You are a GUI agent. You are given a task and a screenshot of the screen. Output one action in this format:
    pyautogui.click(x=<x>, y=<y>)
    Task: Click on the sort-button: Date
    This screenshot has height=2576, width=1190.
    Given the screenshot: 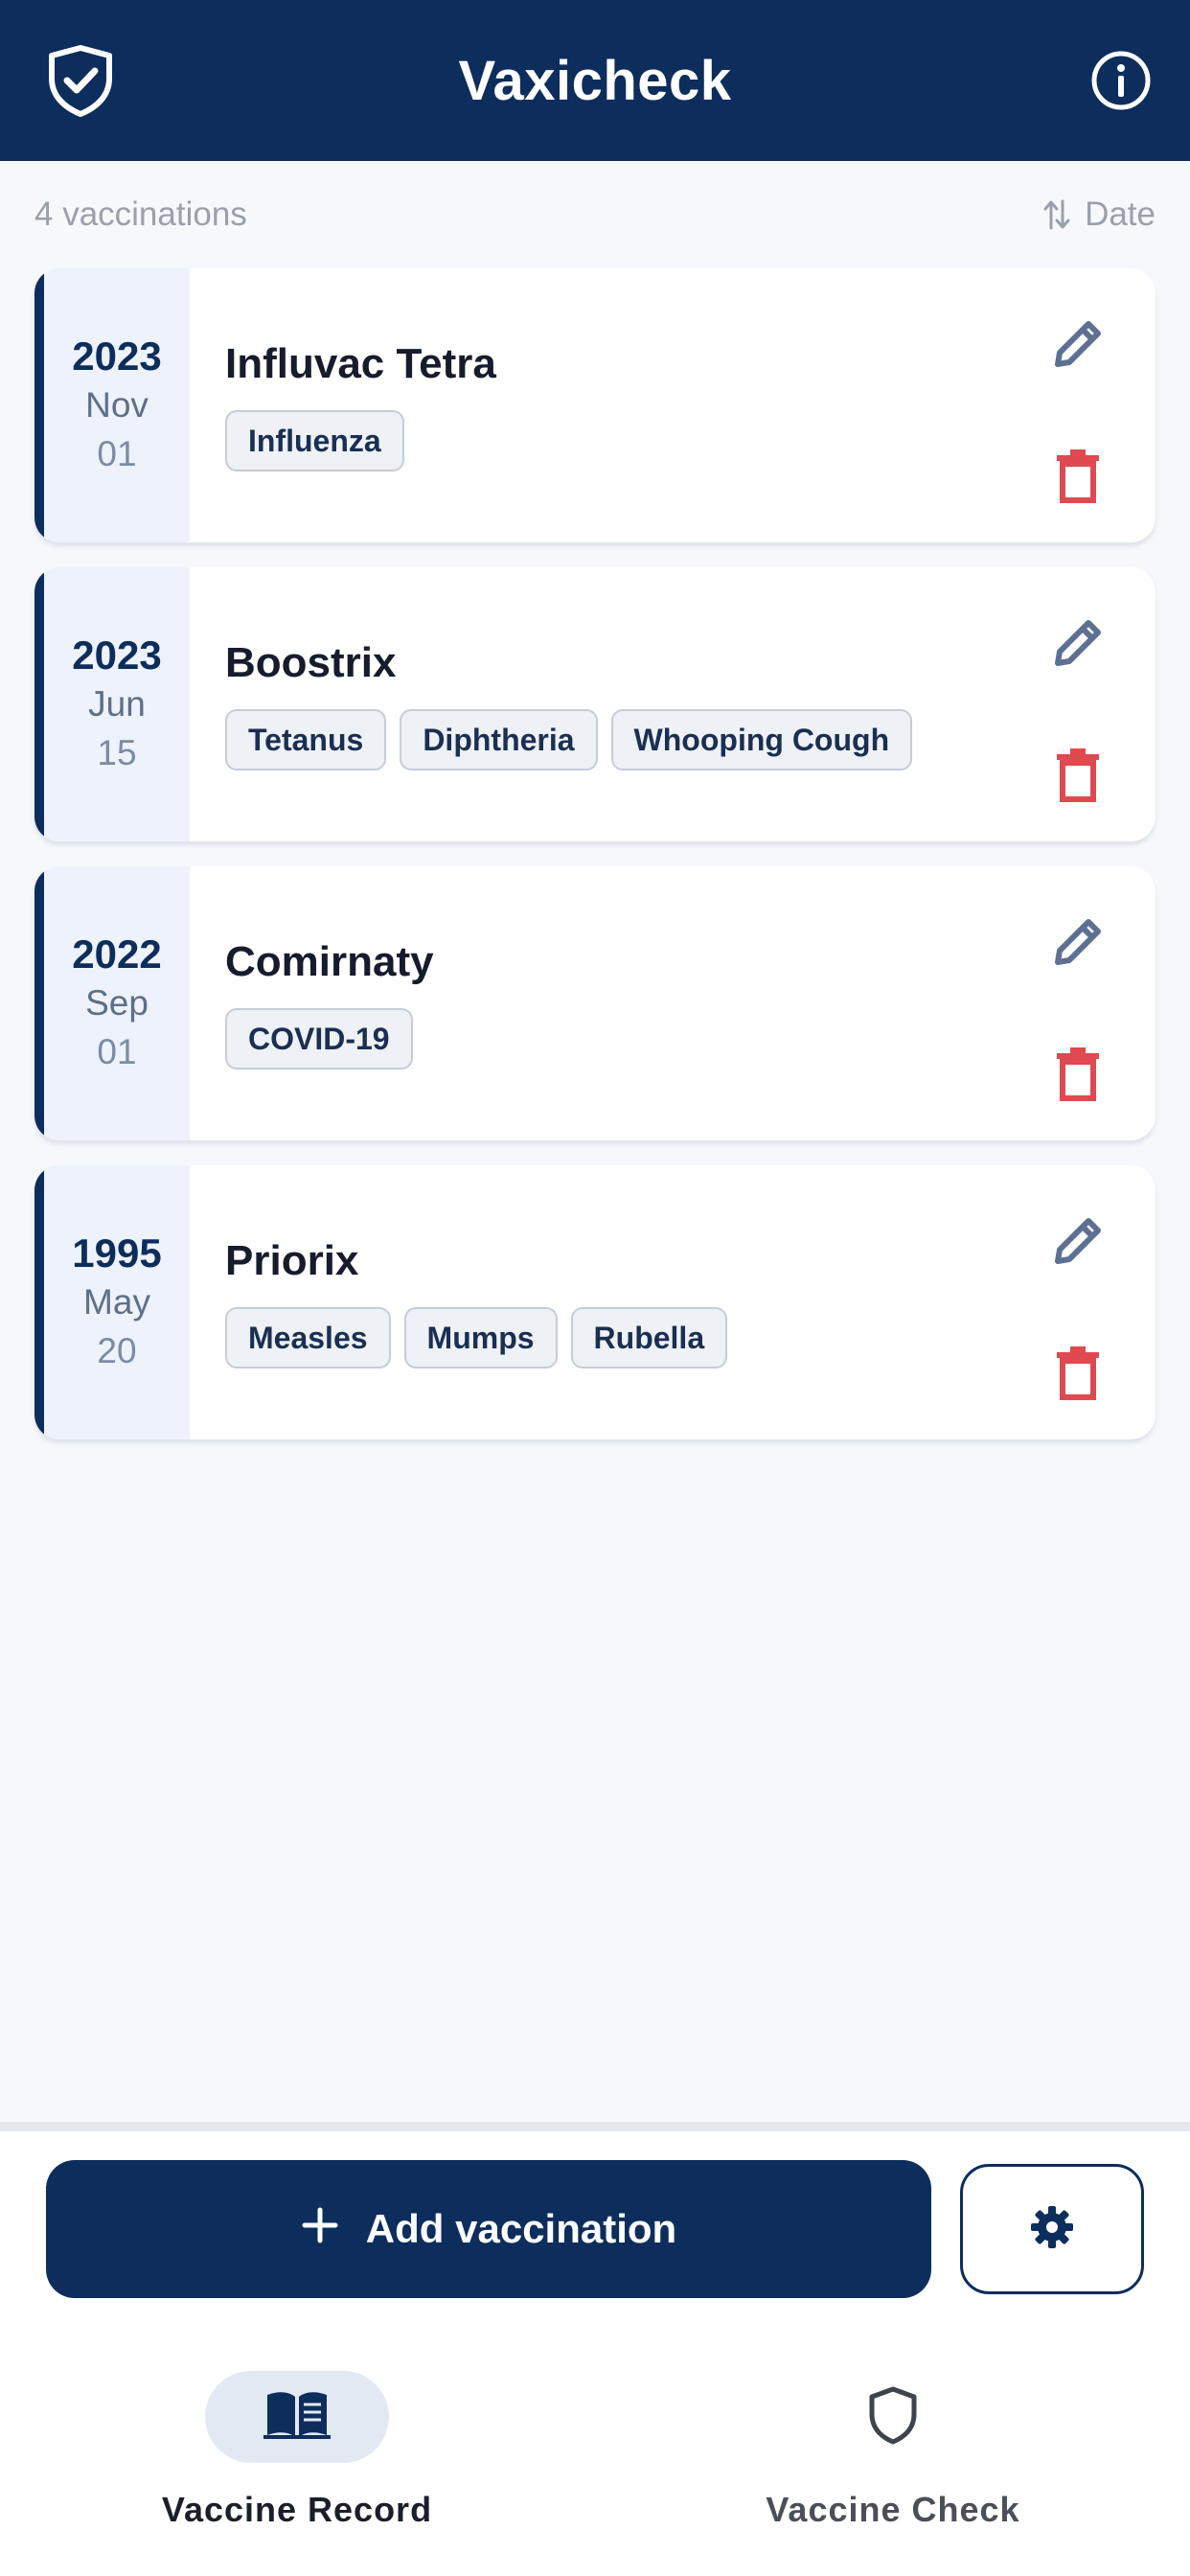 What is the action you would take?
    pyautogui.click(x=1099, y=215)
    